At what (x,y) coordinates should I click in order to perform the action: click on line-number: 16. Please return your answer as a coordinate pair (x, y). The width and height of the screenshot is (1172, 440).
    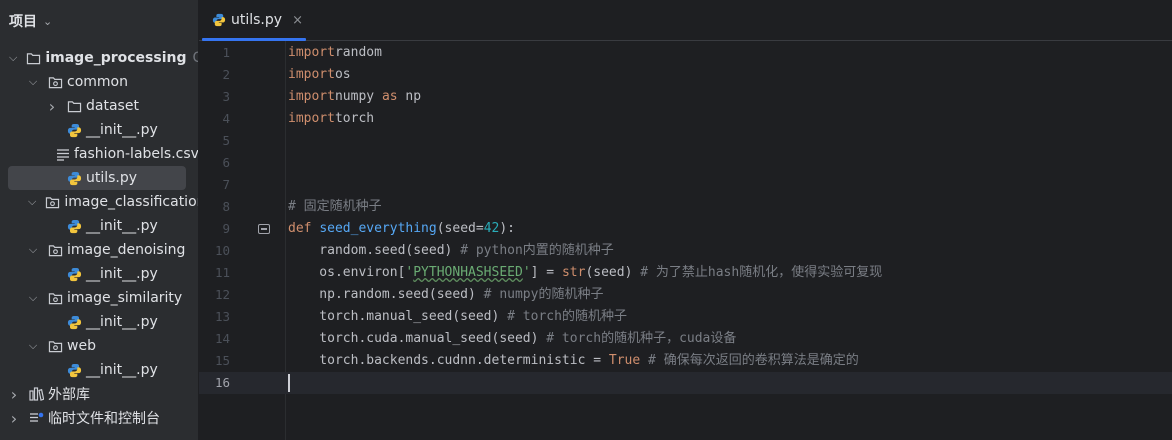
    Looking at the image, I should click on (222, 382).